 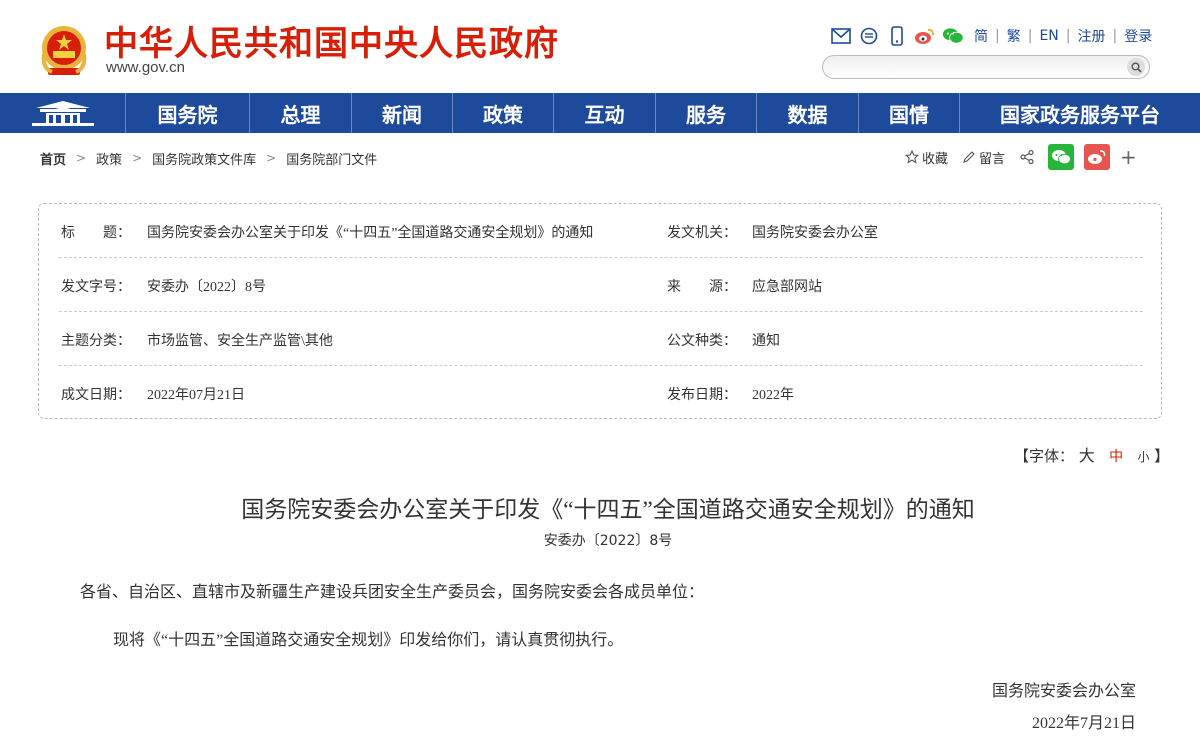 What do you see at coordinates (301, 113) in the screenshot?
I see `nav-item-premier: 总理` at bounding box center [301, 113].